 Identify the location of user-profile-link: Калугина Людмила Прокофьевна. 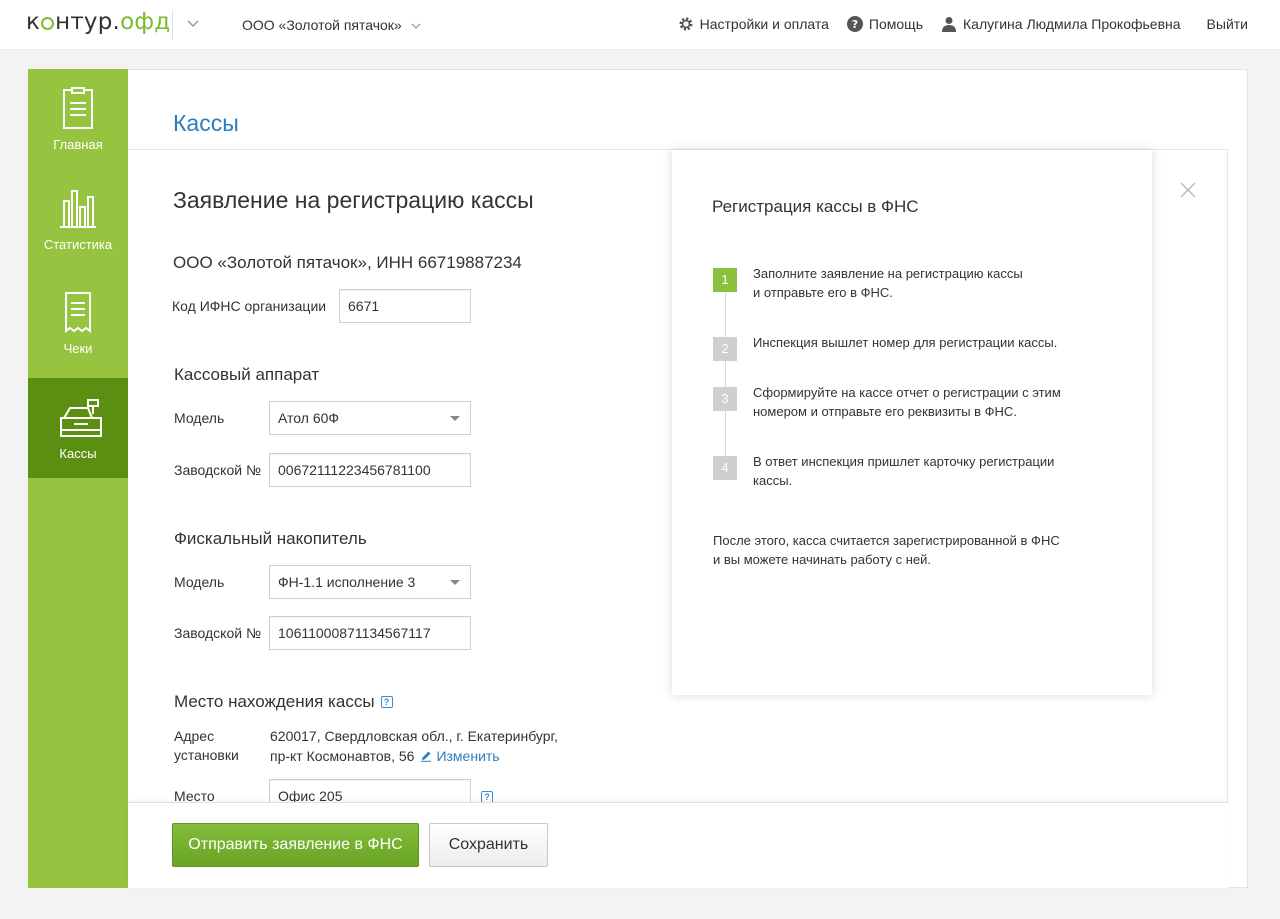
(1061, 24).